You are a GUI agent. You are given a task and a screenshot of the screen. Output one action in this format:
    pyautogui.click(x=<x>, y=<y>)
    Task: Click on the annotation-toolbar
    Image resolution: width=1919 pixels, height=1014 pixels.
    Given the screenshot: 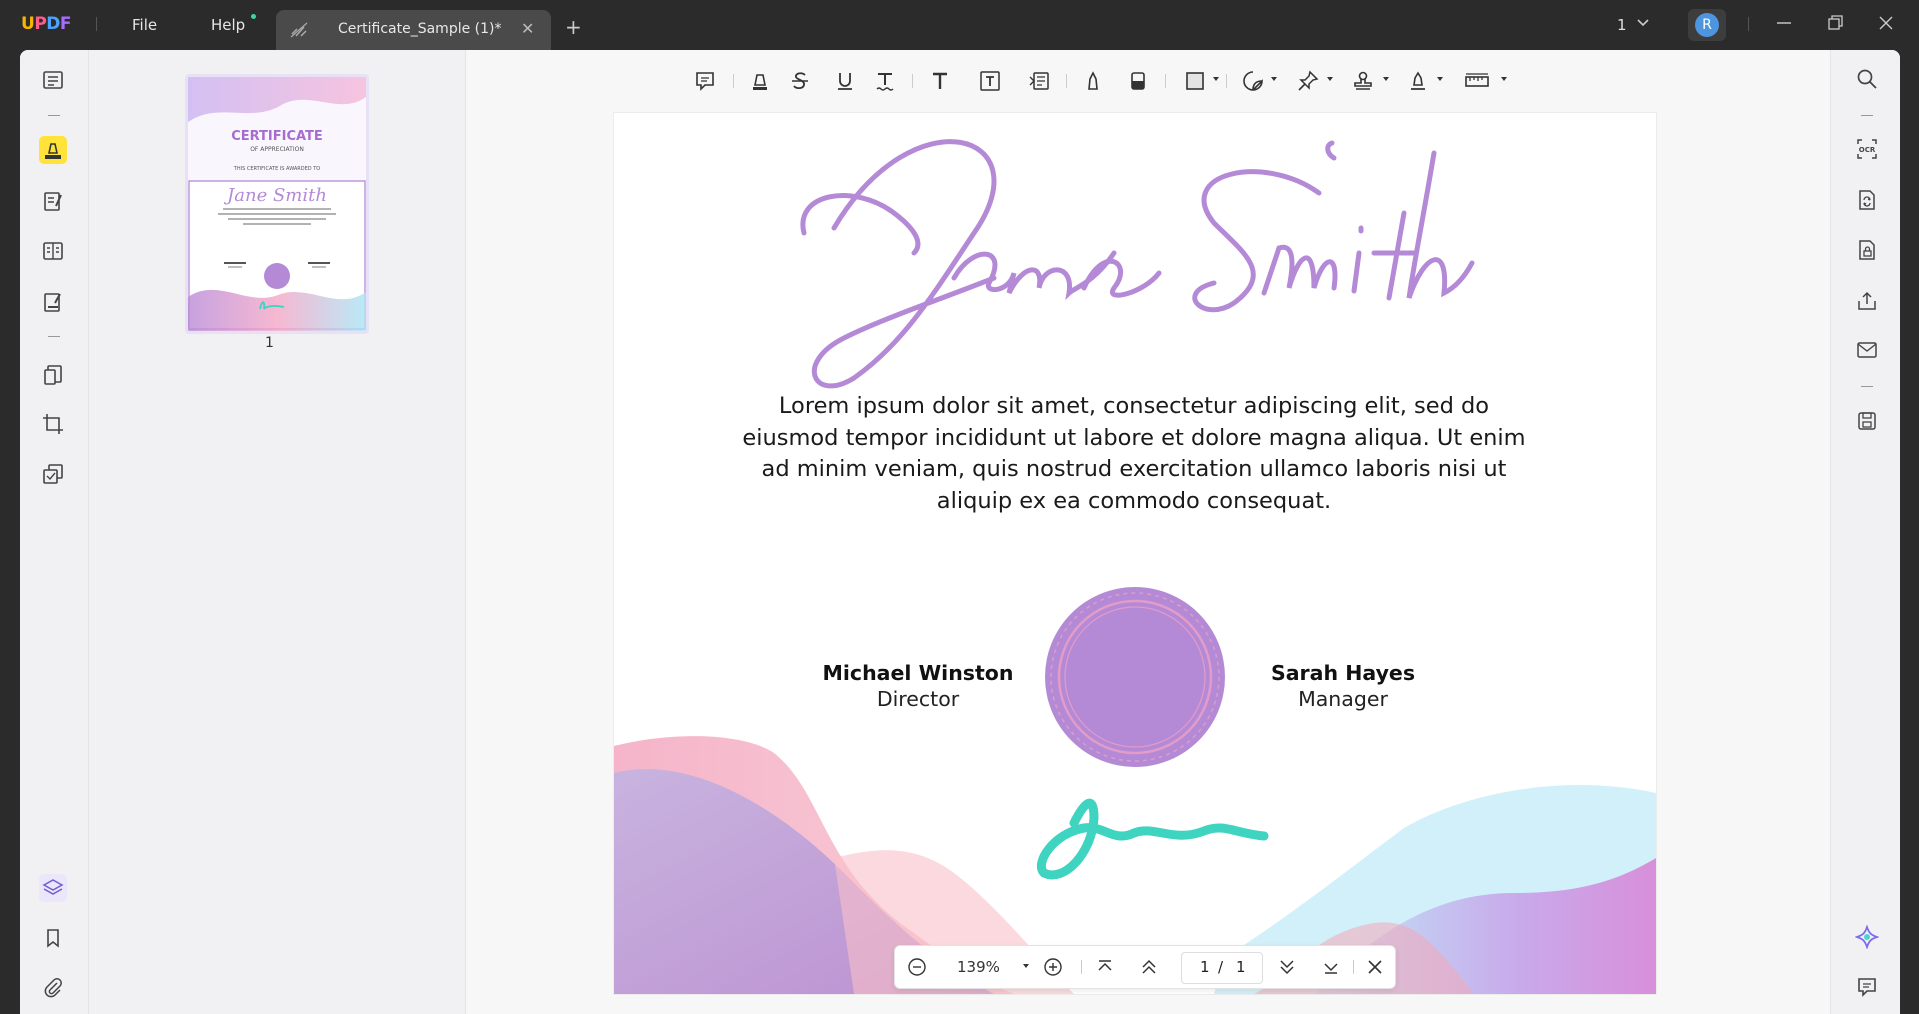 What is the action you would take?
    pyautogui.click(x=1160, y=81)
    